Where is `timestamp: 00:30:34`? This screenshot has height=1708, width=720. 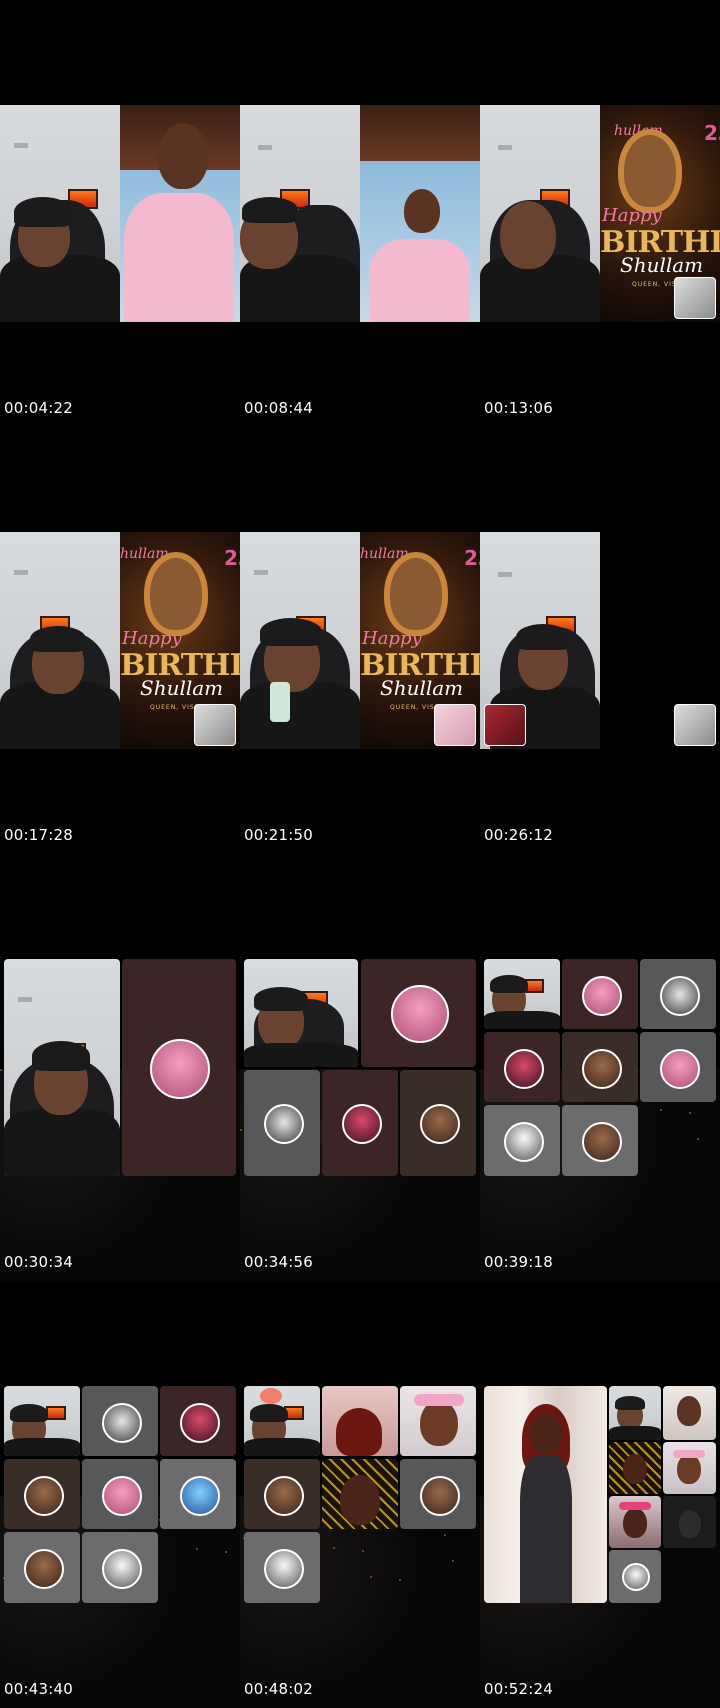
timestamp: 00:30:34 is located at coordinates (38, 1262).